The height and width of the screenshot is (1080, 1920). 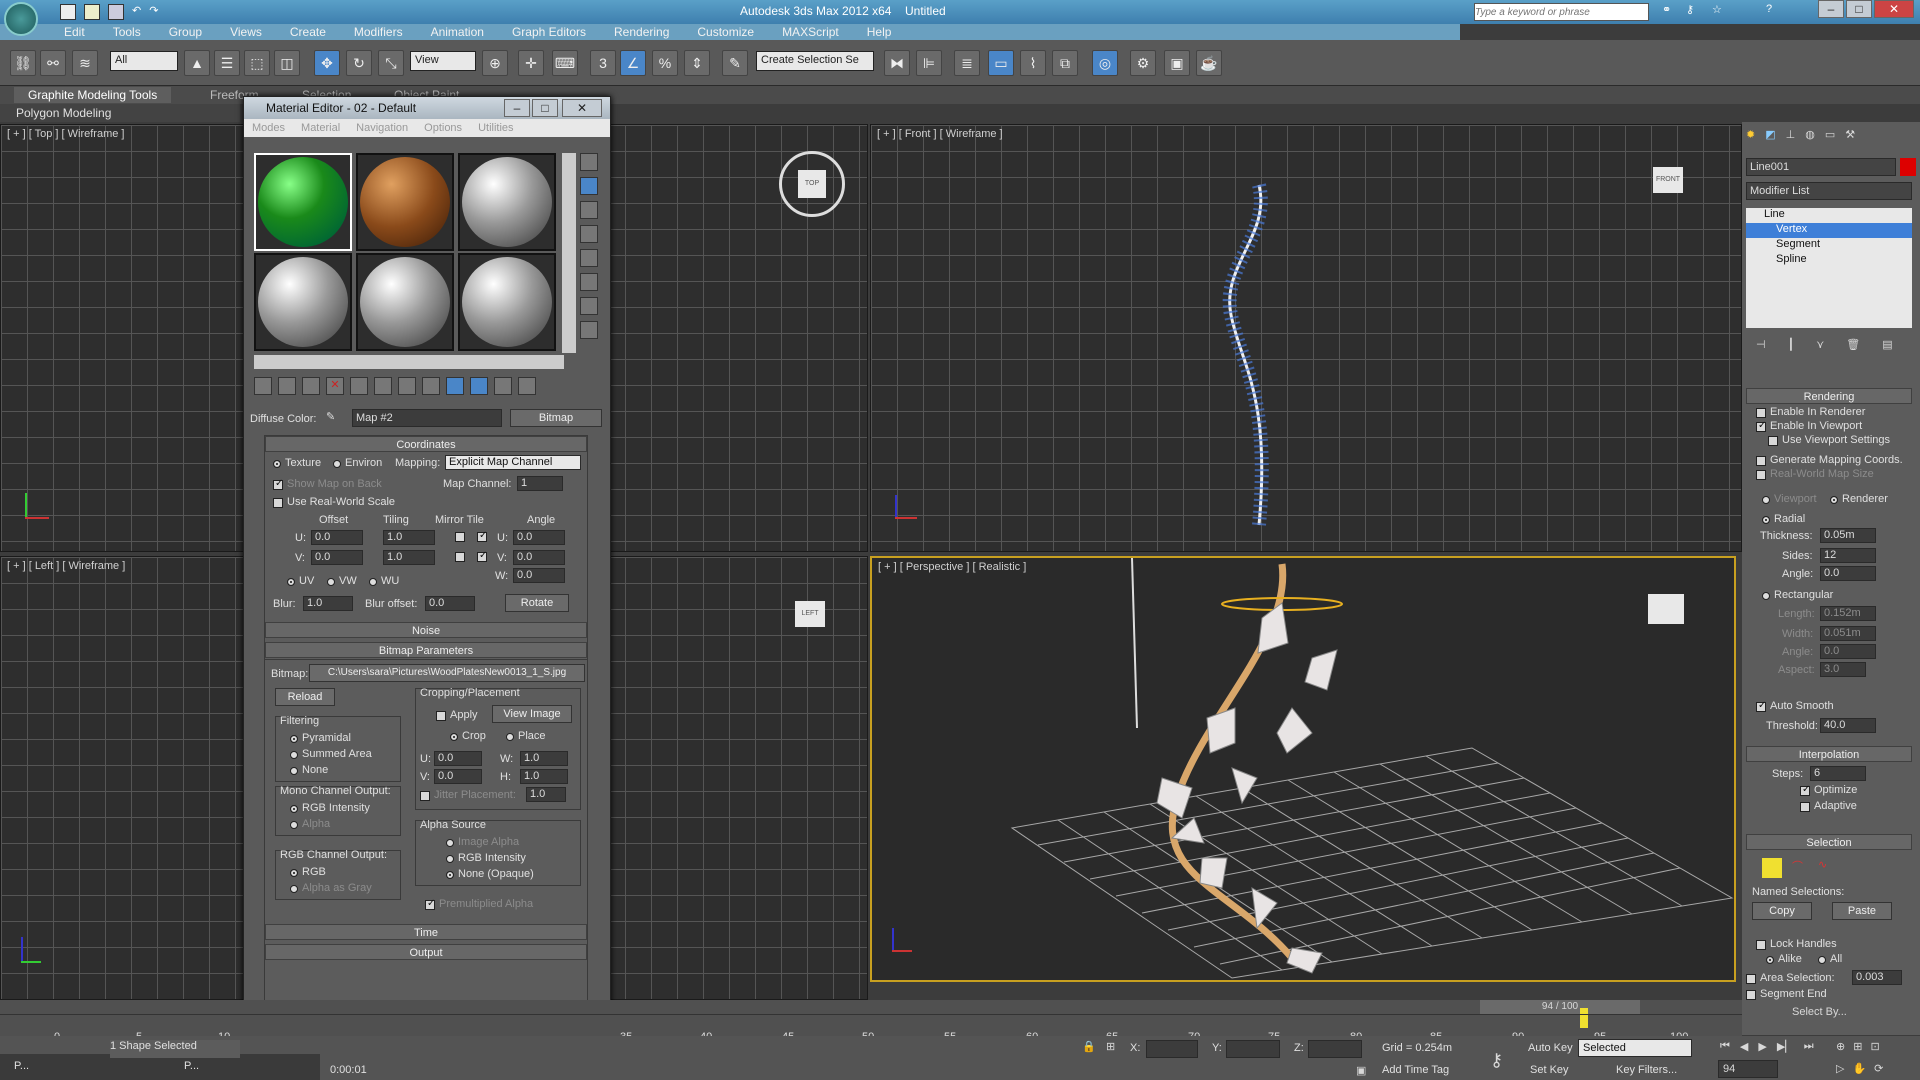 What do you see at coordinates (1848, 651) in the screenshot?
I see `rect-angle-field: 0.0` at bounding box center [1848, 651].